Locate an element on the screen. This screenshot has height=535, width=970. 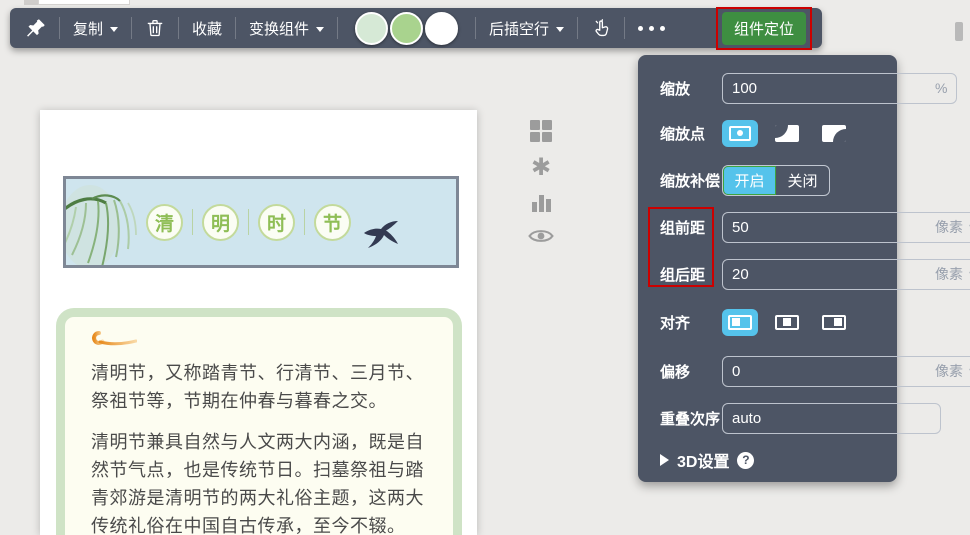
compensation-row: 缩放补偿 开启 关闭 is located at coordinates (770, 180).